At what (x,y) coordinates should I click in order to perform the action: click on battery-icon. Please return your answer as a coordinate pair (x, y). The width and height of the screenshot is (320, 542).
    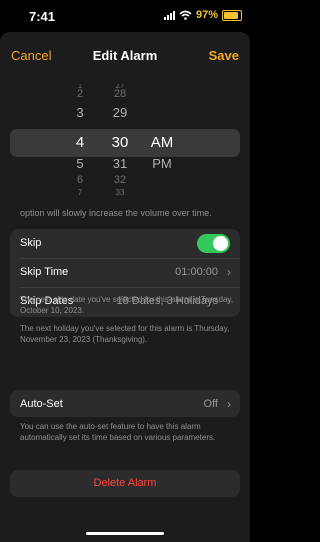
    Looking at the image, I should click on (232, 15).